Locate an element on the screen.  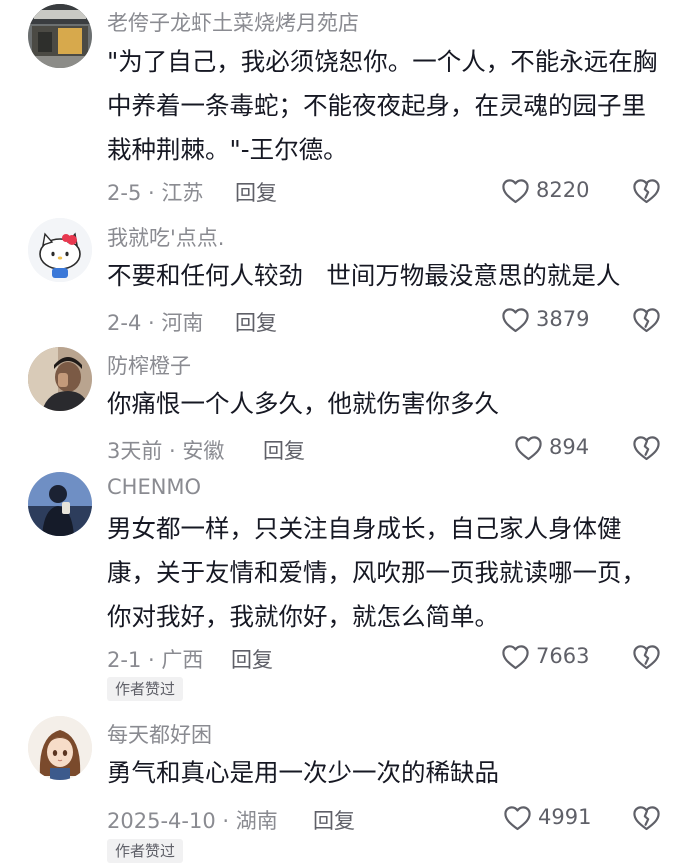
avatar is located at coordinates (60, 748).